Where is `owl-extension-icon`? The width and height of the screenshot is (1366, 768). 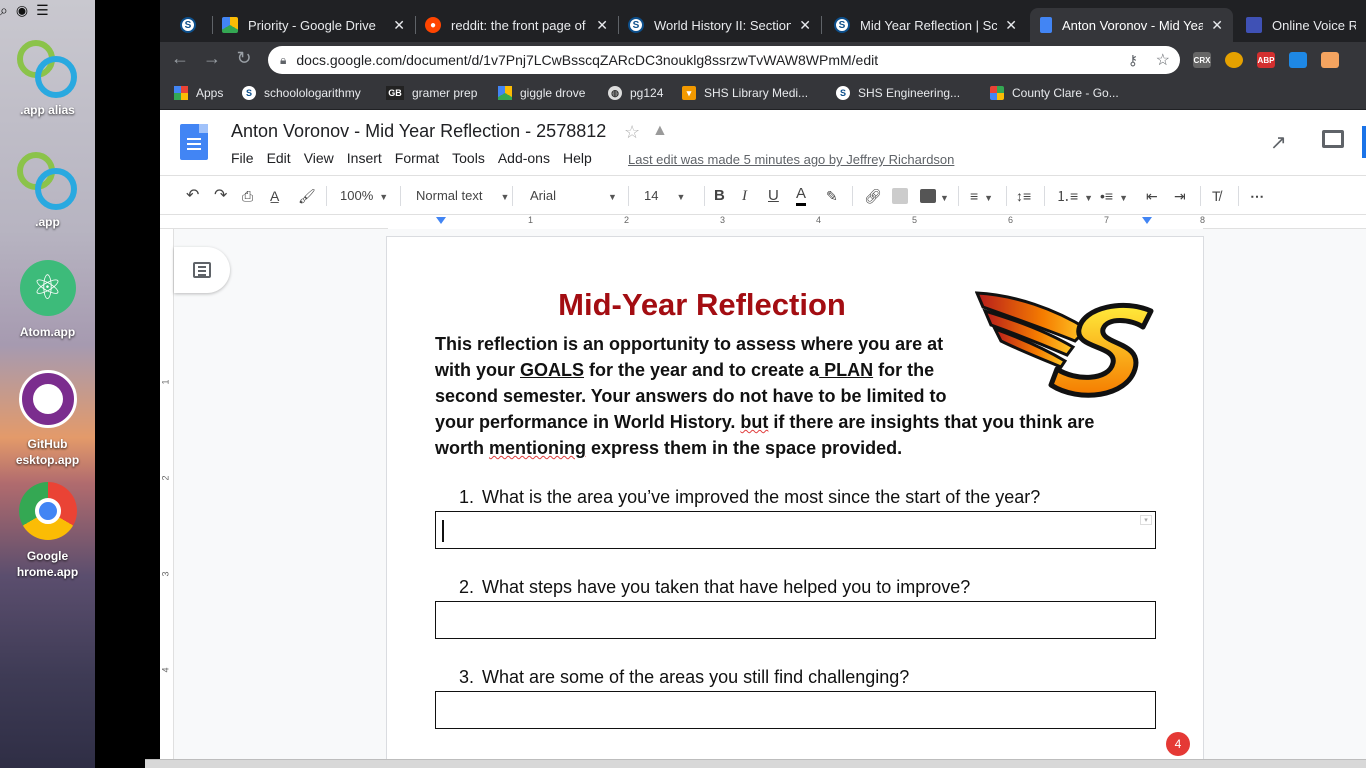
owl-extension-icon is located at coordinates (1234, 60).